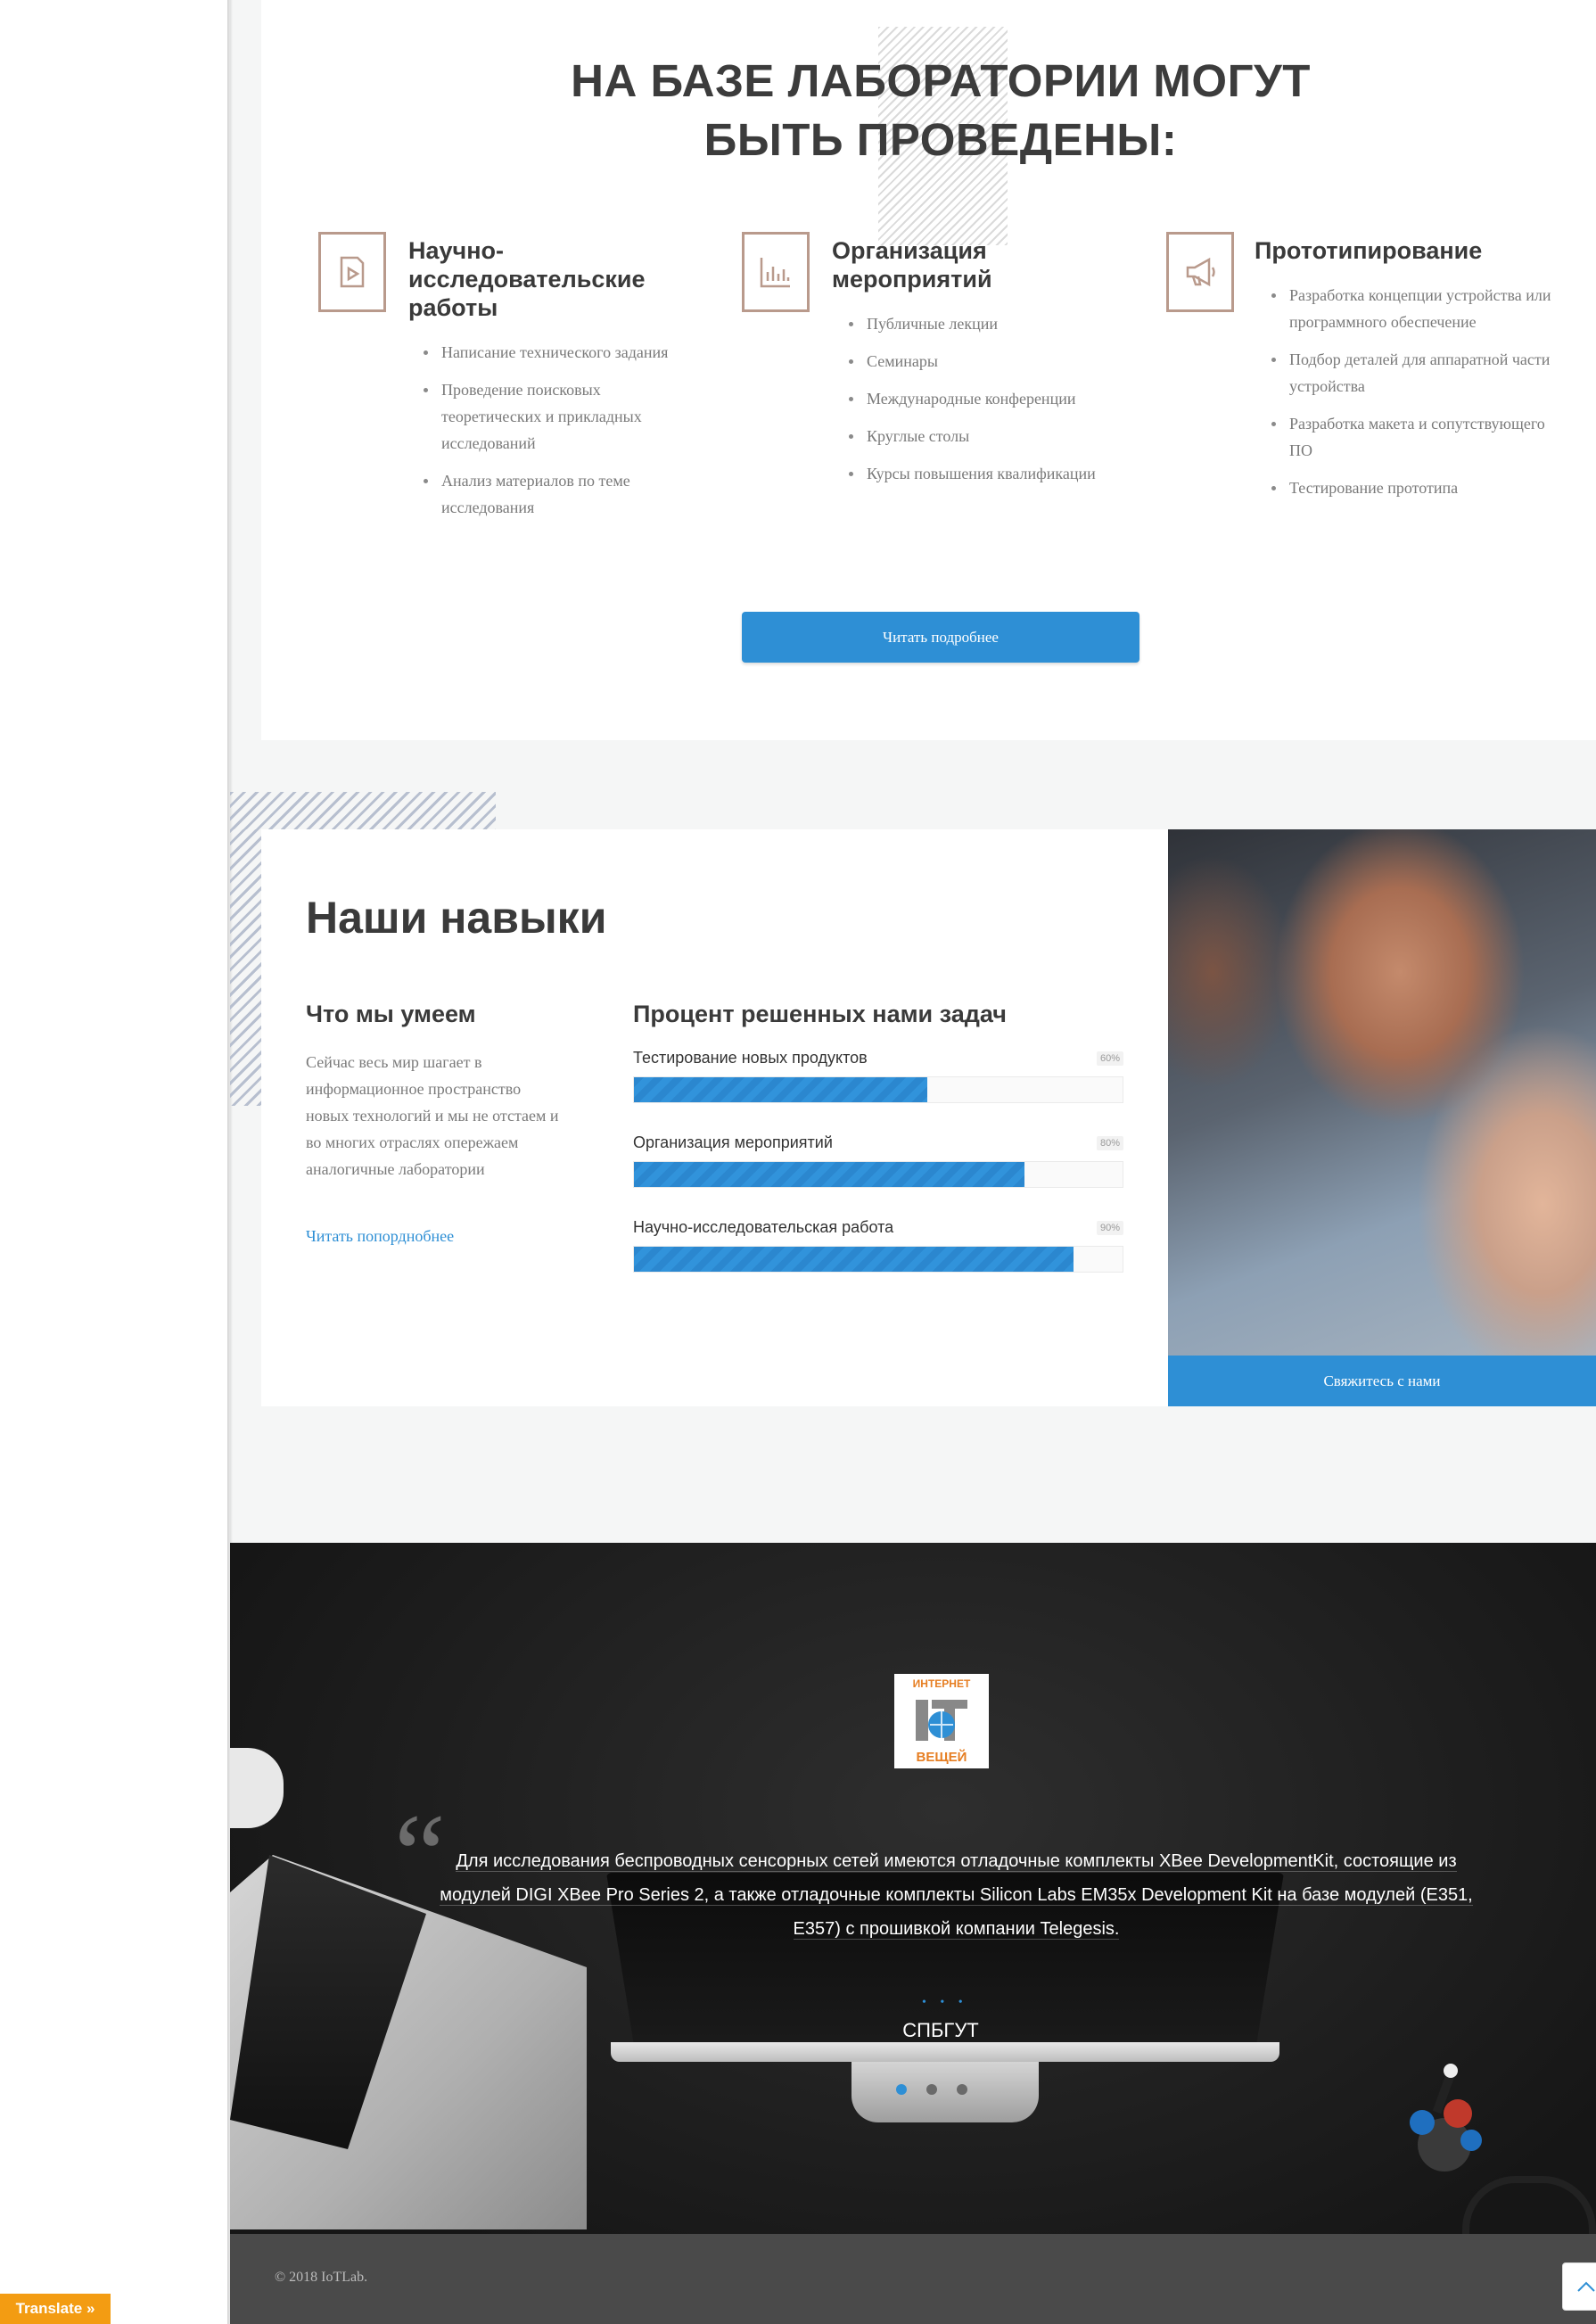 This screenshot has width=1596, height=2324. What do you see at coordinates (991, 398) in the screenshot?
I see `list-item: Международные конференции` at bounding box center [991, 398].